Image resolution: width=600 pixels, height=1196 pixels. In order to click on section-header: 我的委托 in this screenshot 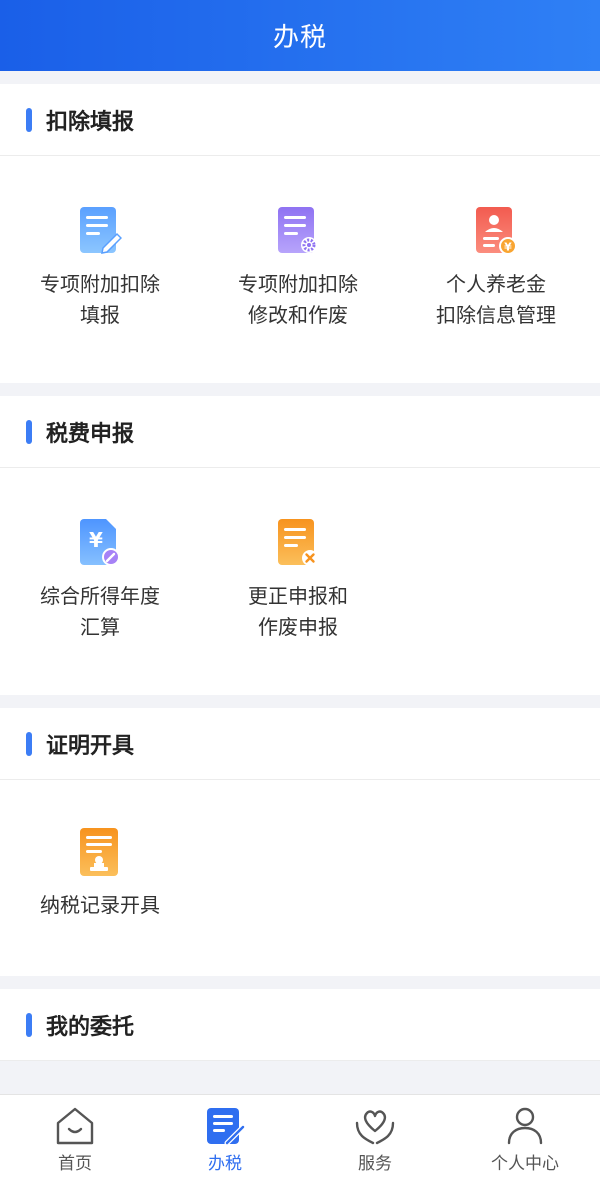, I will do `click(300, 1025)`.